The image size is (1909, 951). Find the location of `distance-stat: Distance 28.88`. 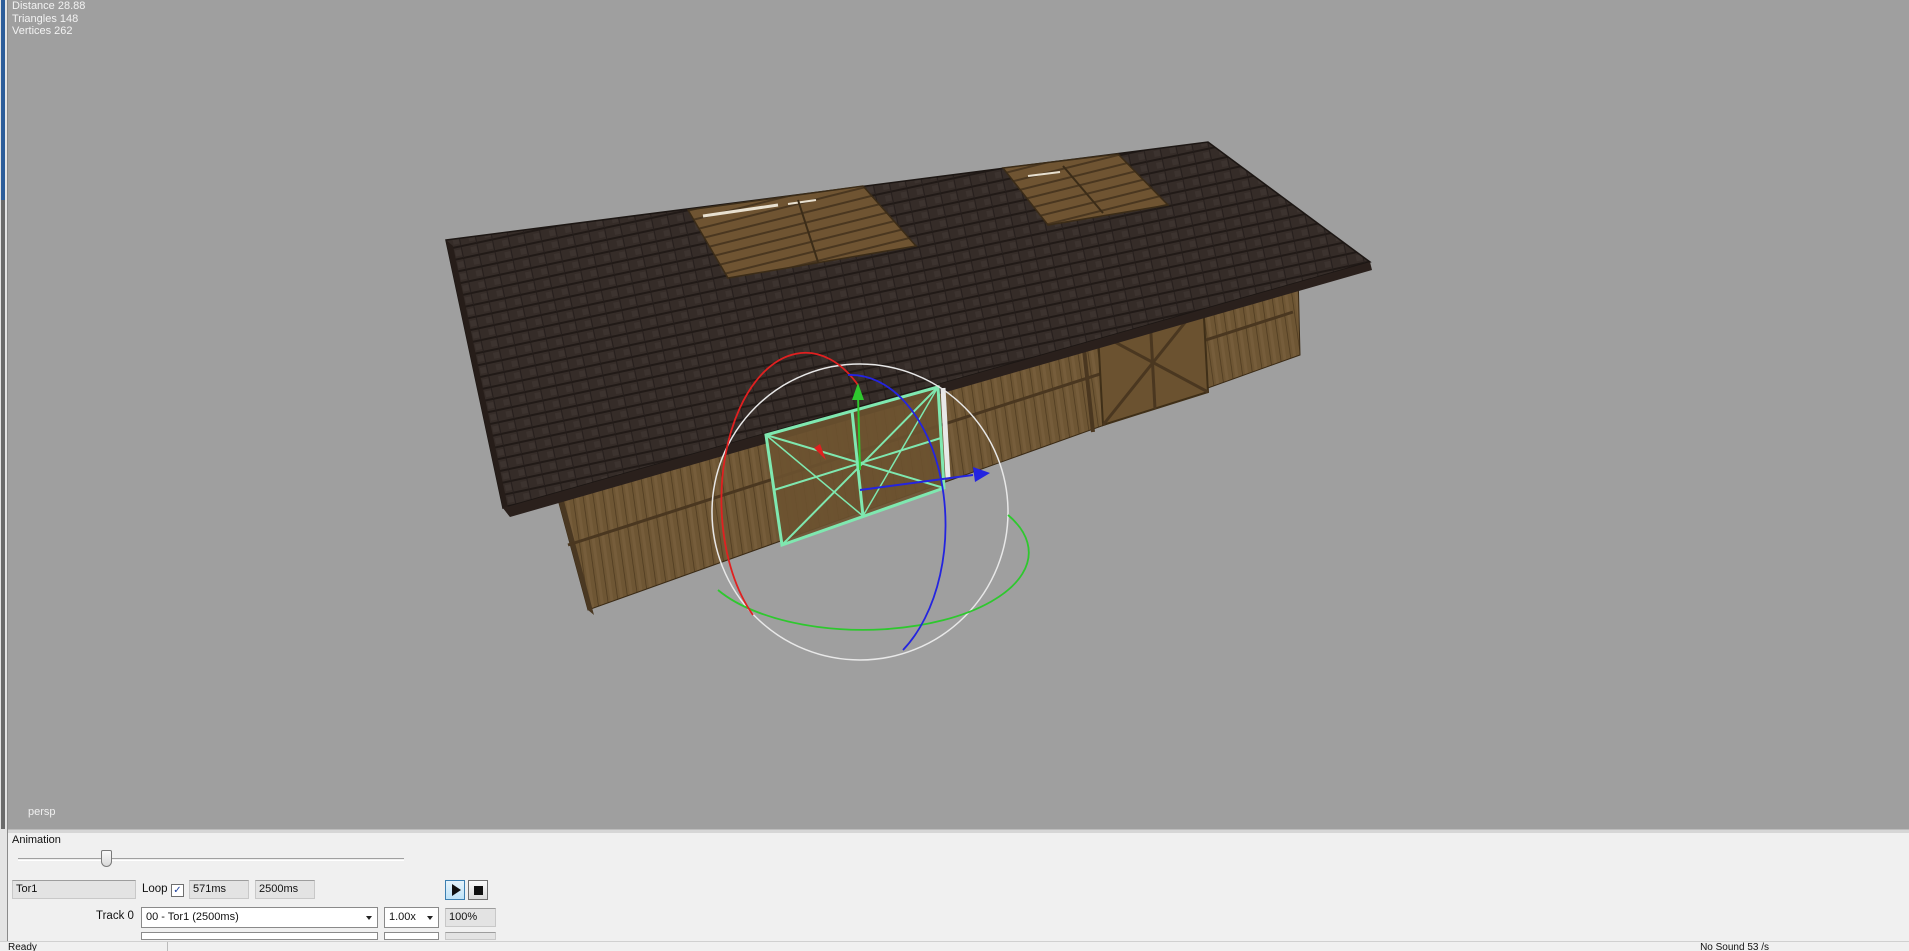

distance-stat: Distance 28.88 is located at coordinates (49, 6).